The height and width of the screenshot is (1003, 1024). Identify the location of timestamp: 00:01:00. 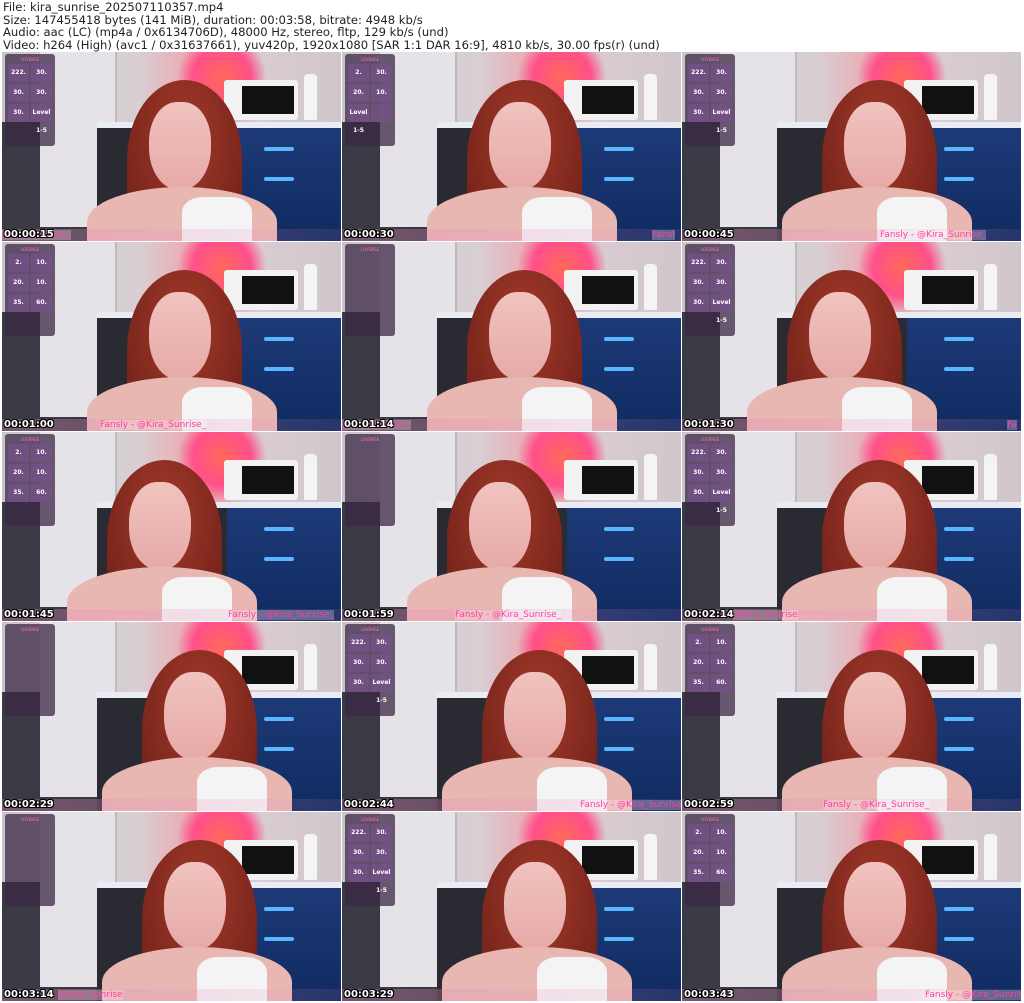
(29, 424).